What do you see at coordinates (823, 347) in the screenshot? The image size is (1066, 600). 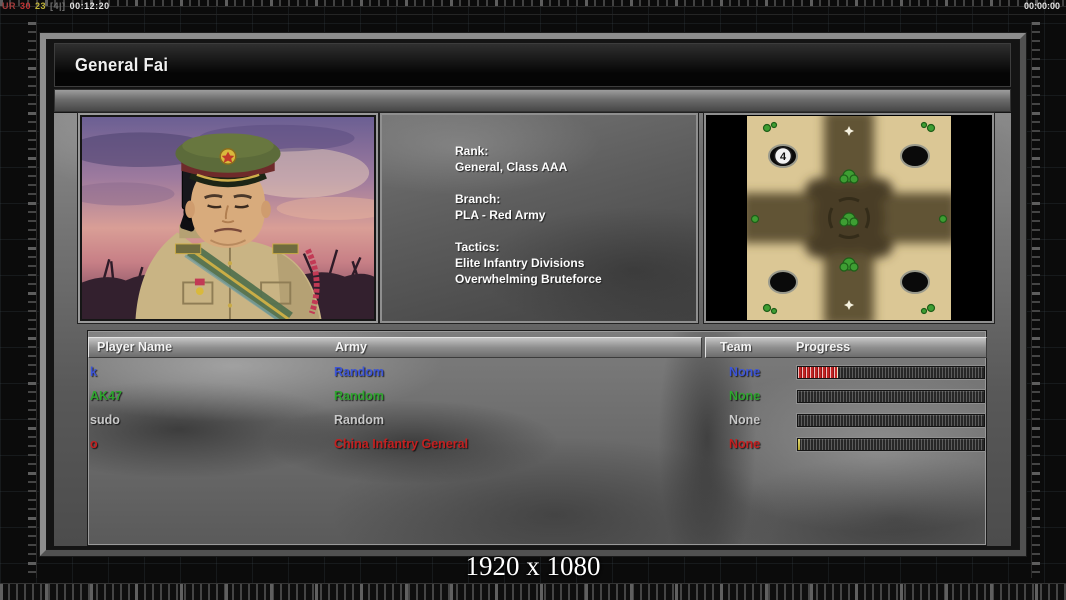 I see `header-progress: Progress` at bounding box center [823, 347].